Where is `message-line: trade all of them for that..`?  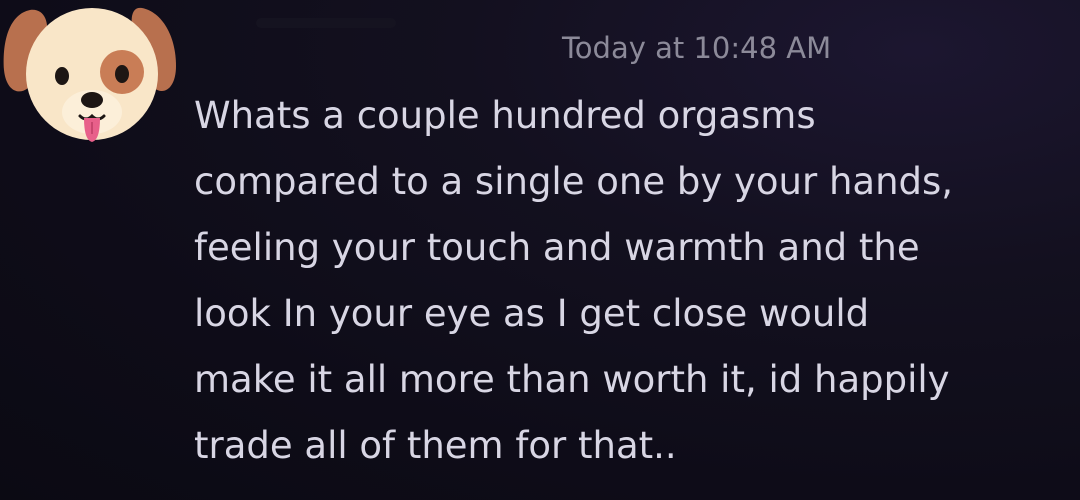
message-line: trade all of them for that.. is located at coordinates (435, 445).